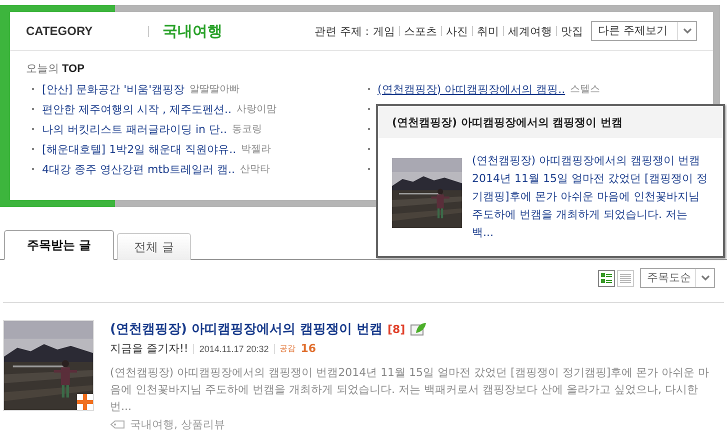  I want to click on list-icon, so click(625, 278).